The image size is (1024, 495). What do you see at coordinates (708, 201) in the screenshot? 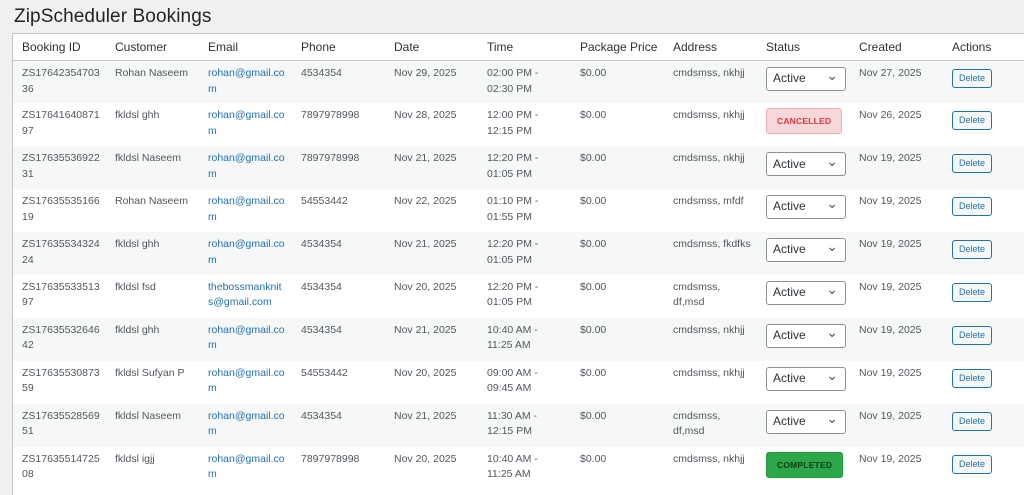
I see `address-cell: cmdsmss, mfdf` at bounding box center [708, 201].